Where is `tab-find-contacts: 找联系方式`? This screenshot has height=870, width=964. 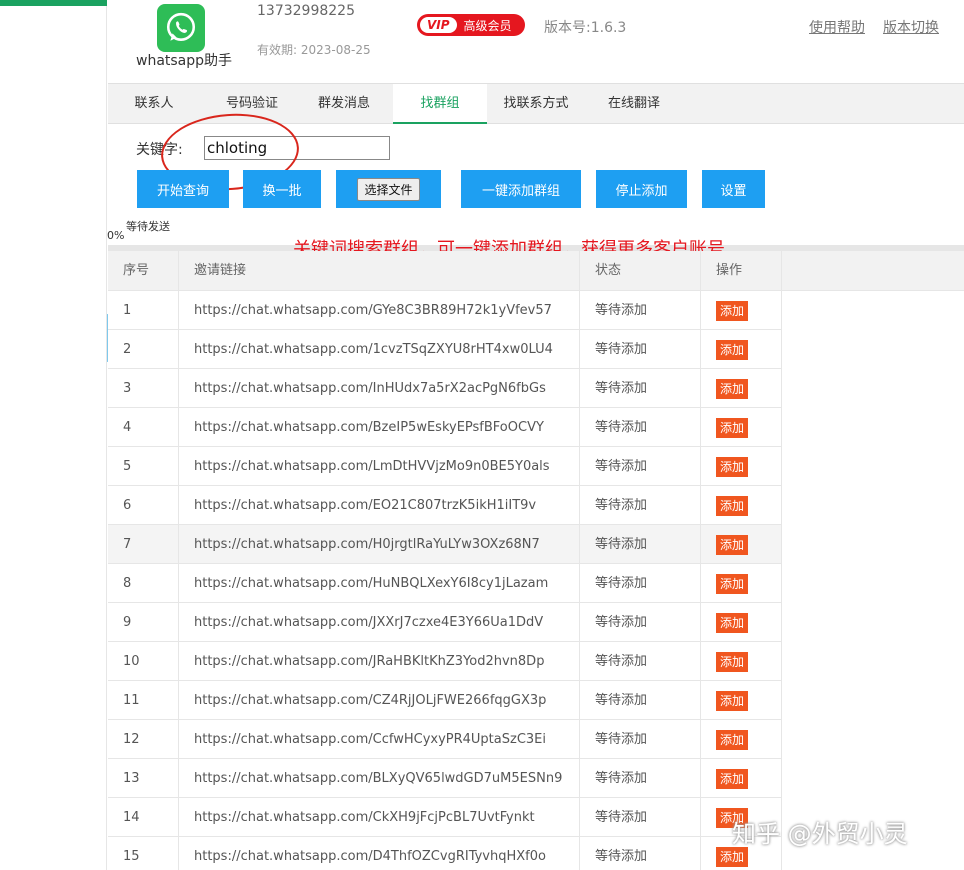
tab-find-contacts: 找联系方式 is located at coordinates (536, 104).